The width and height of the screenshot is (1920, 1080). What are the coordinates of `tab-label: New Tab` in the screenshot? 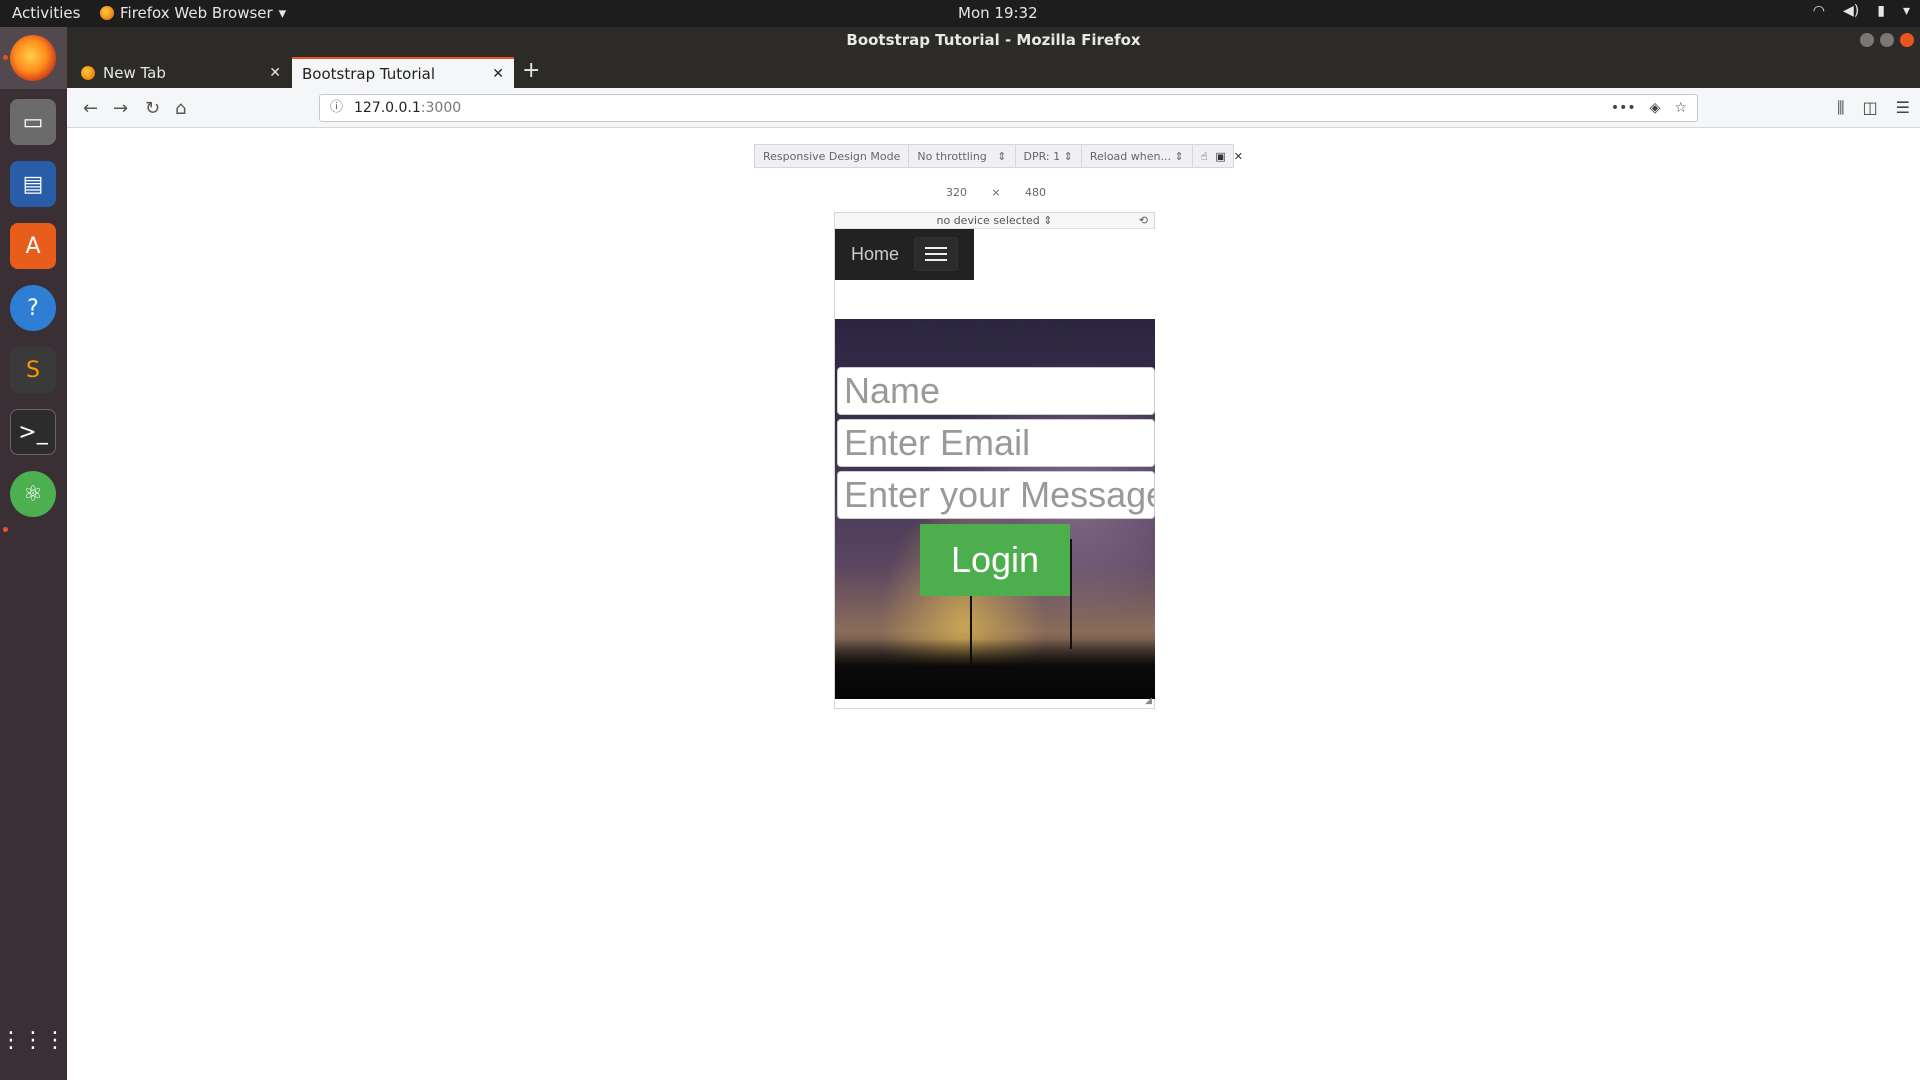 It's located at (134, 72).